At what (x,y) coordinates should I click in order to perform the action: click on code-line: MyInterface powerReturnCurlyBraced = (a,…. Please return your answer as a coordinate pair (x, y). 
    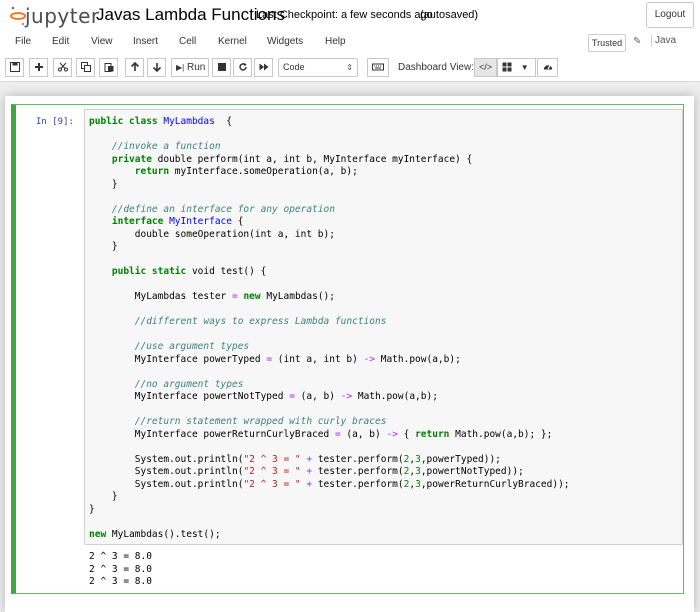
    Looking at the image, I should click on (329, 435).